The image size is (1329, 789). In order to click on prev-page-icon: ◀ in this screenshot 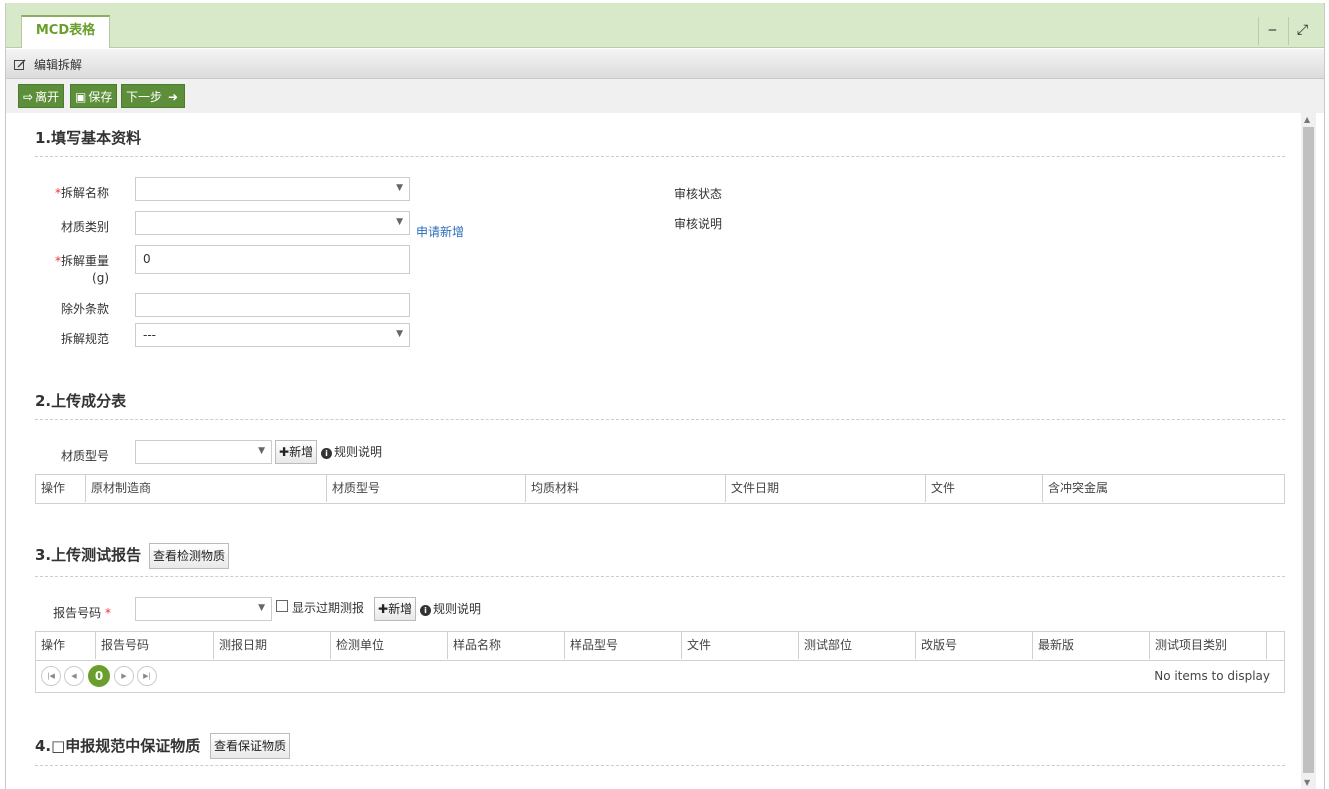, I will do `click(74, 676)`.